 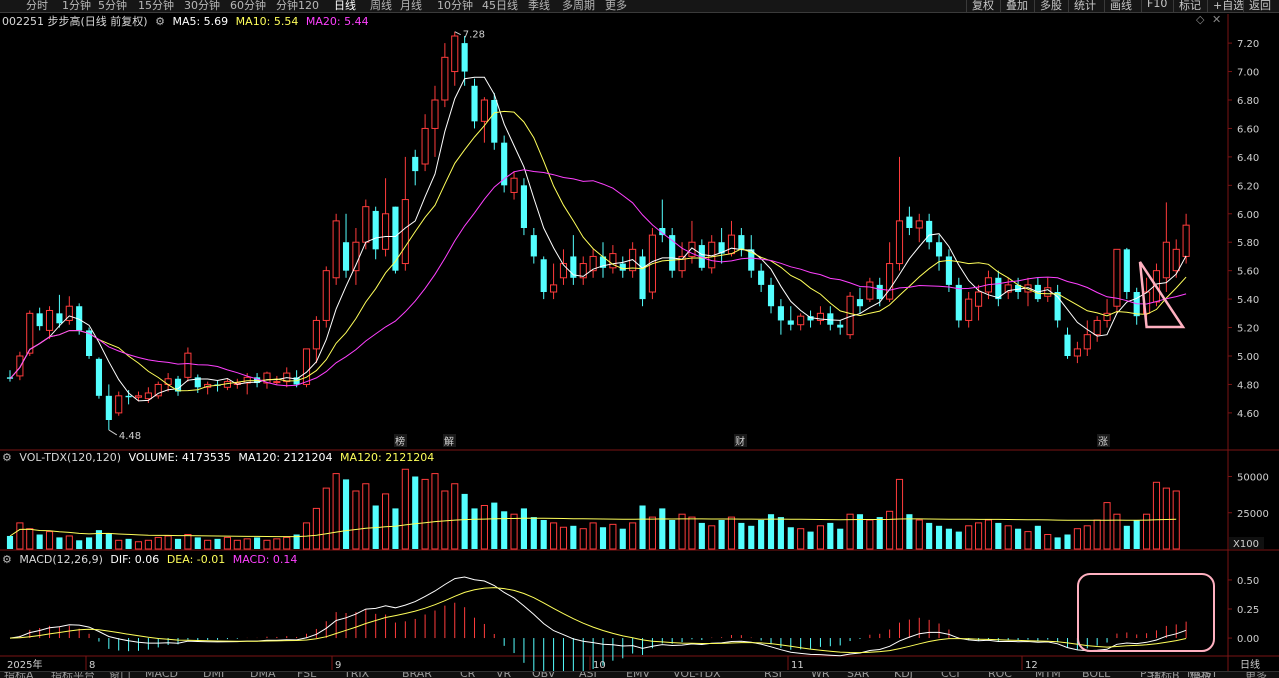 I want to click on close-icon: ✕, so click(x=1216, y=19).